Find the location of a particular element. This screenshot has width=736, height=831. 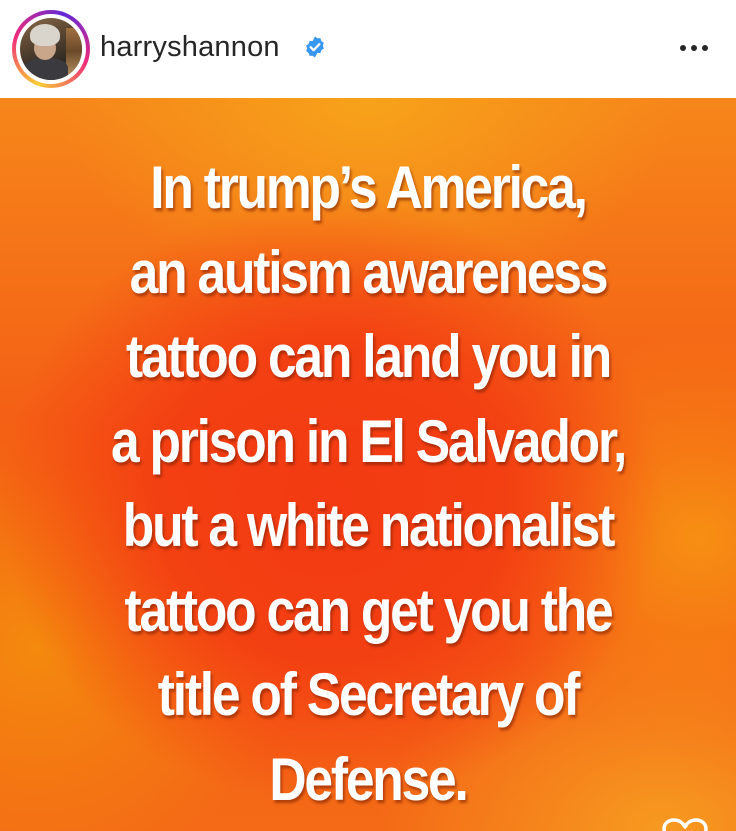

quote-line: tattoo can land you in is located at coordinates (368, 356).